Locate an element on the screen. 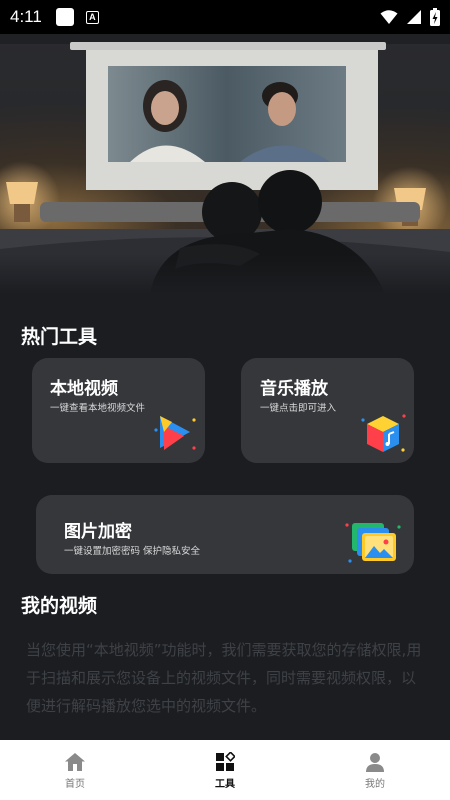  image-encrypt-card: 图片加密 一键设置加密密码 保护隐私安全 is located at coordinates (225, 534).